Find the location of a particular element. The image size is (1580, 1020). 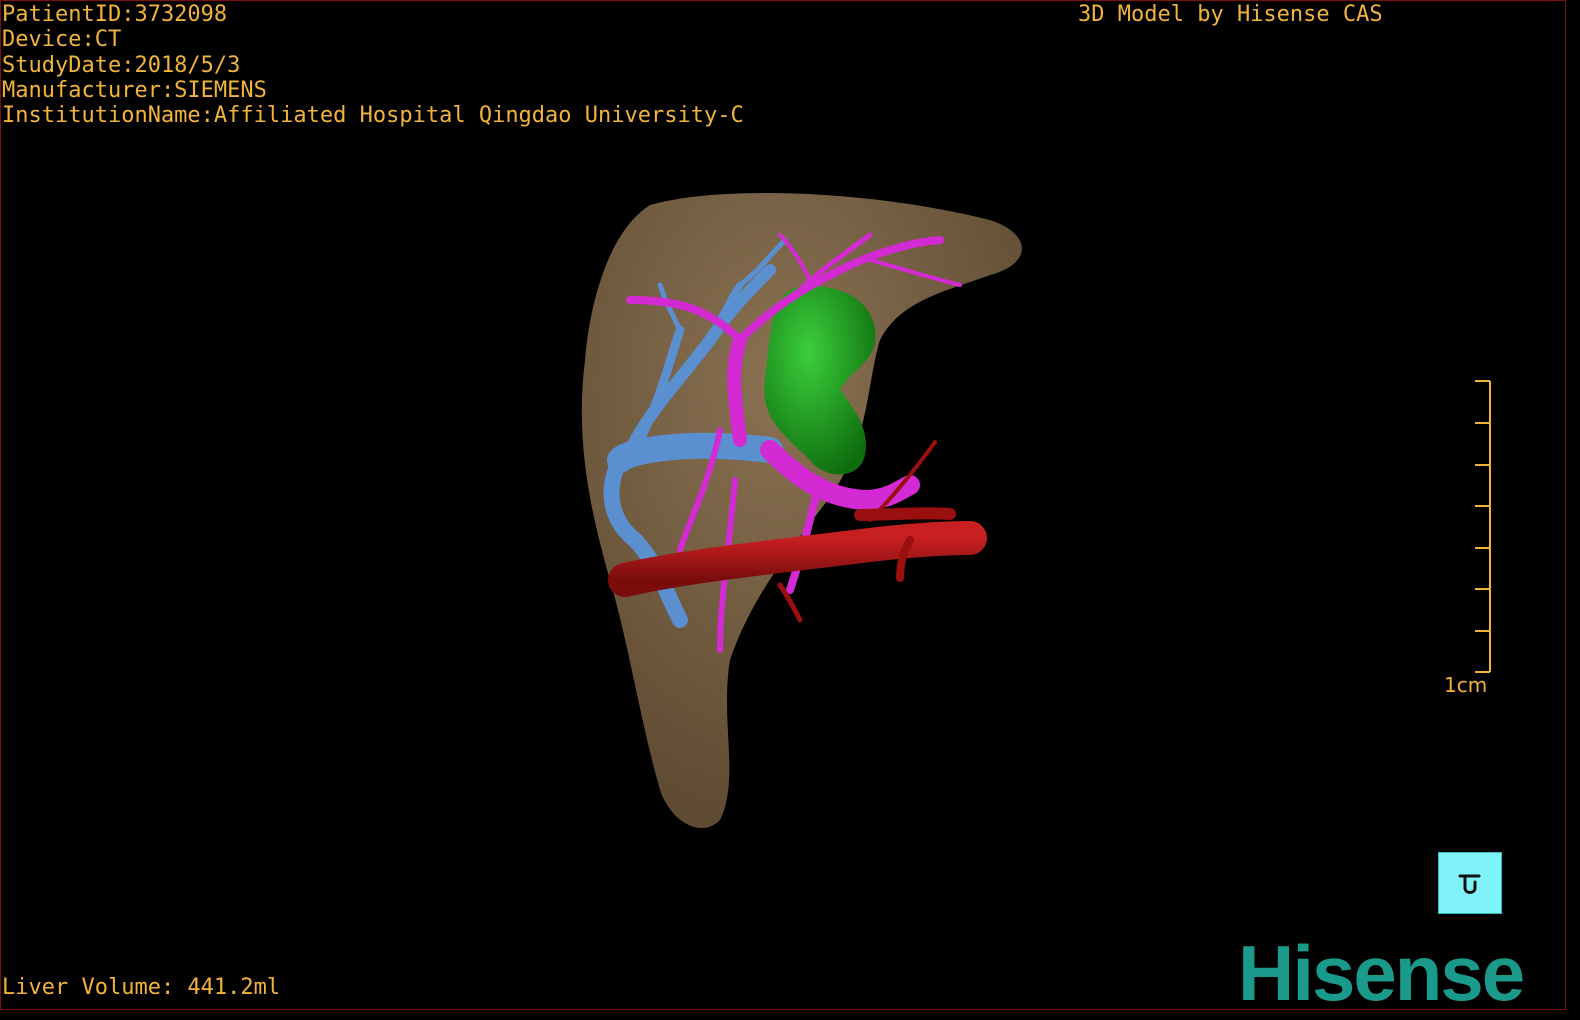

patient-id: PatientID:3732098 is located at coordinates (115, 14).